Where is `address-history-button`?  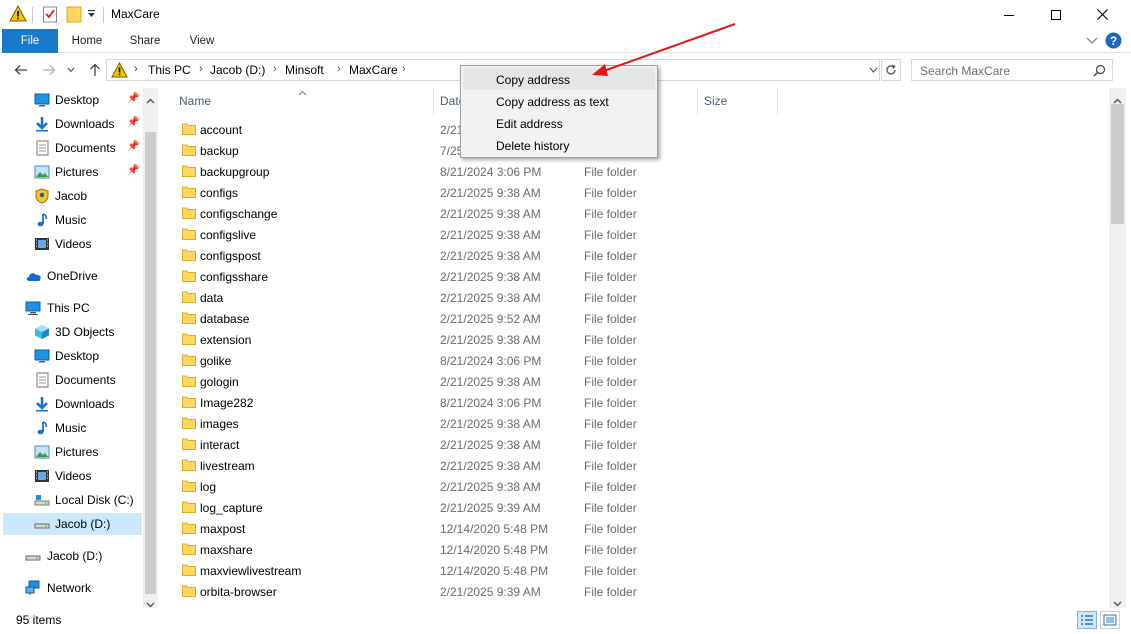
address-history-button is located at coordinates (873, 70).